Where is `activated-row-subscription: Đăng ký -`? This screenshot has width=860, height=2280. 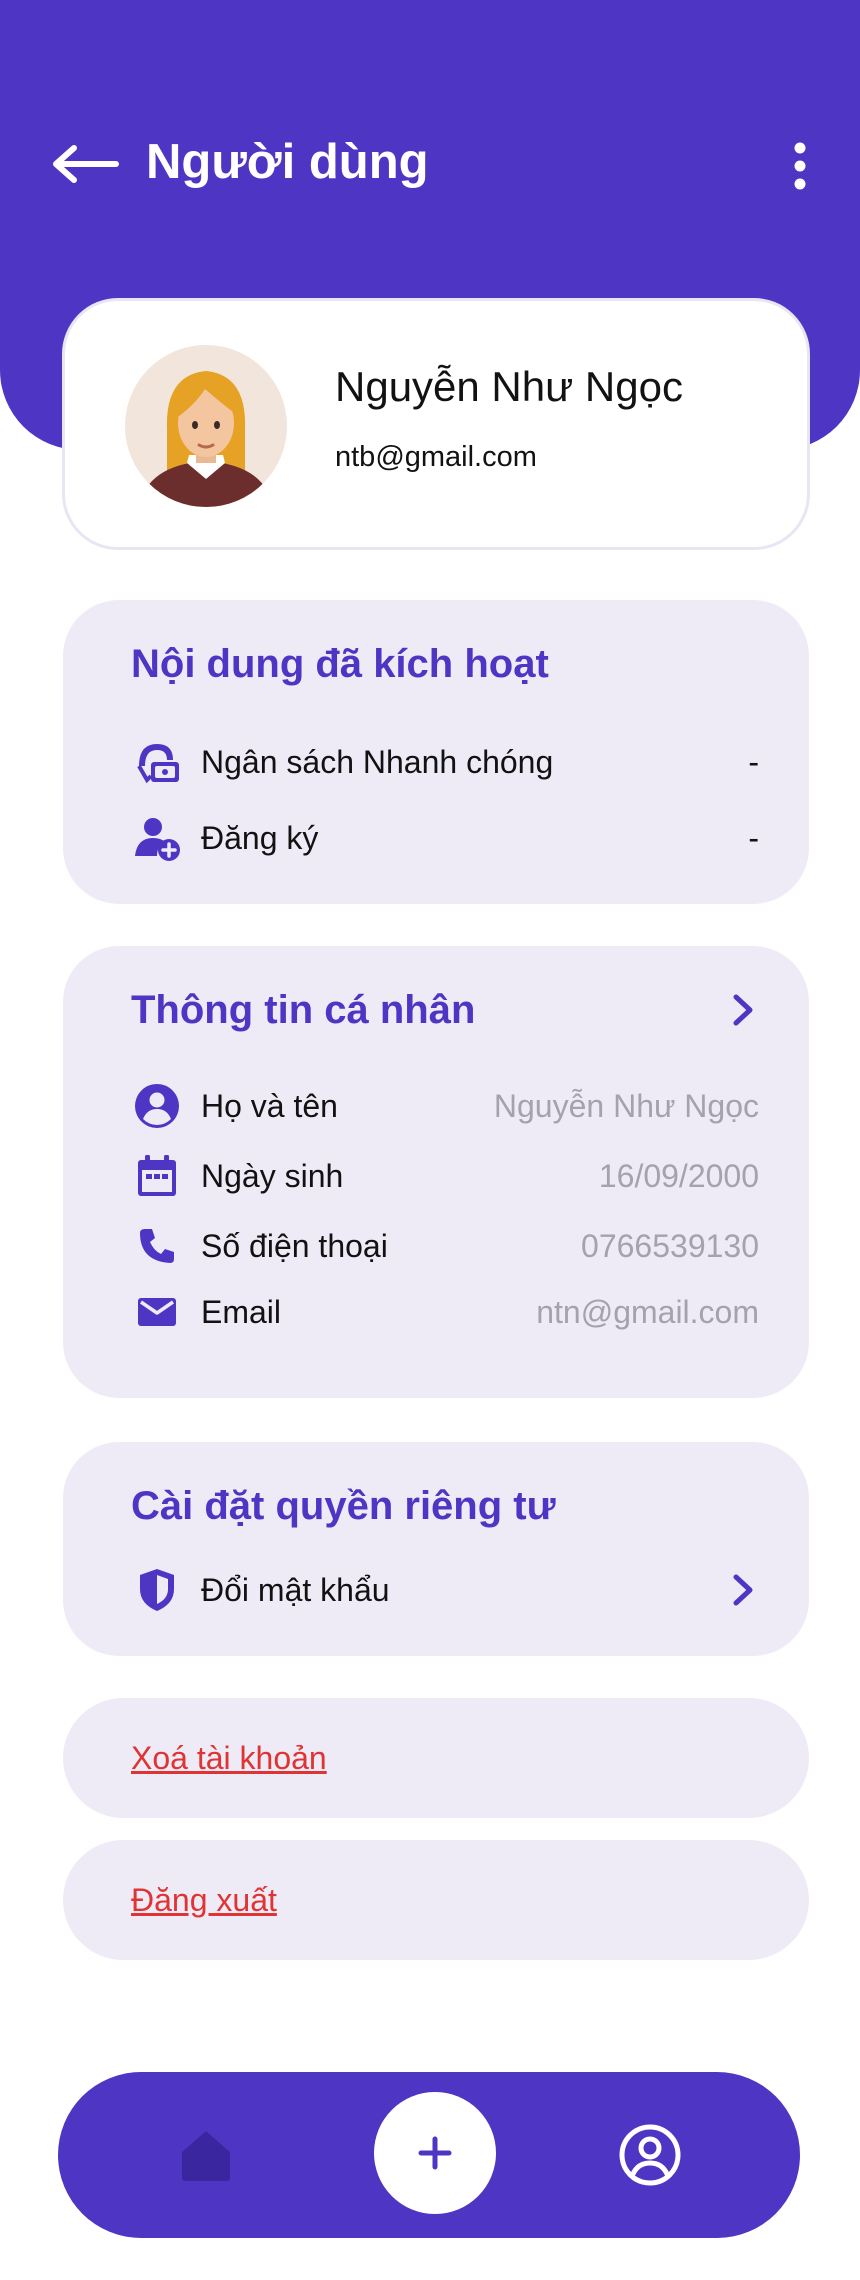 activated-row-subscription: Đăng ký - is located at coordinates (445, 838).